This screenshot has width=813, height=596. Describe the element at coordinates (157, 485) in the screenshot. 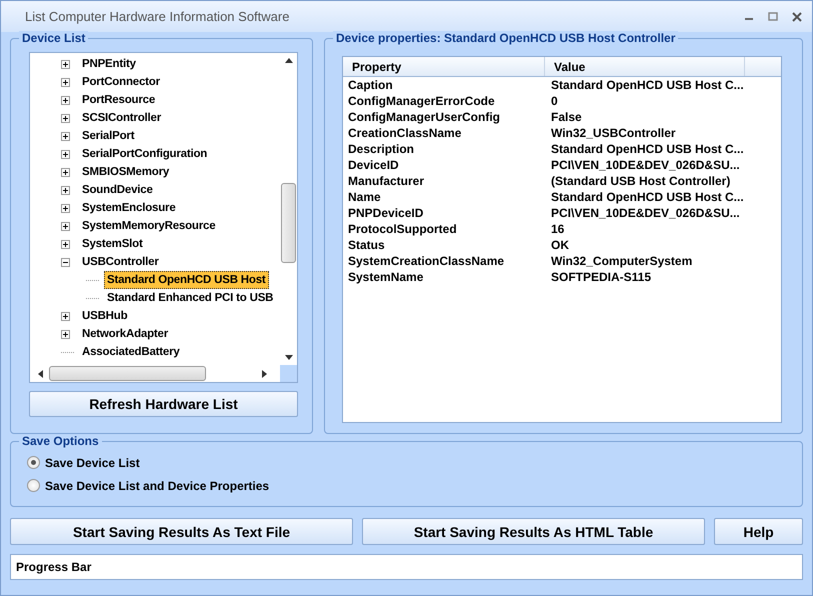

I see `option-label: Save Device List and Device Properties` at that location.